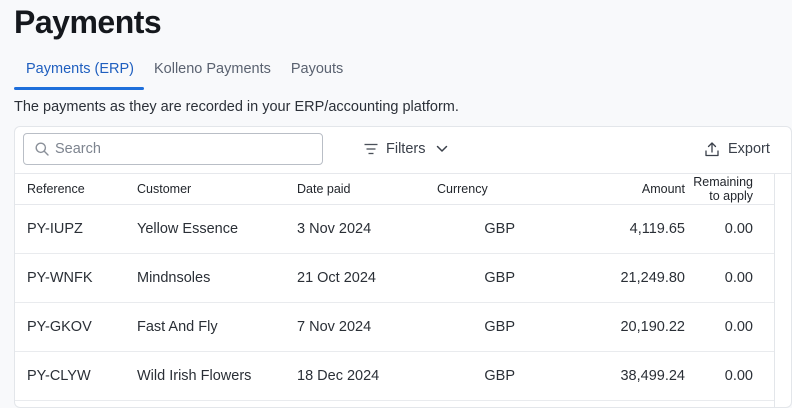 The image size is (792, 408). I want to click on export-label: Export, so click(749, 149).